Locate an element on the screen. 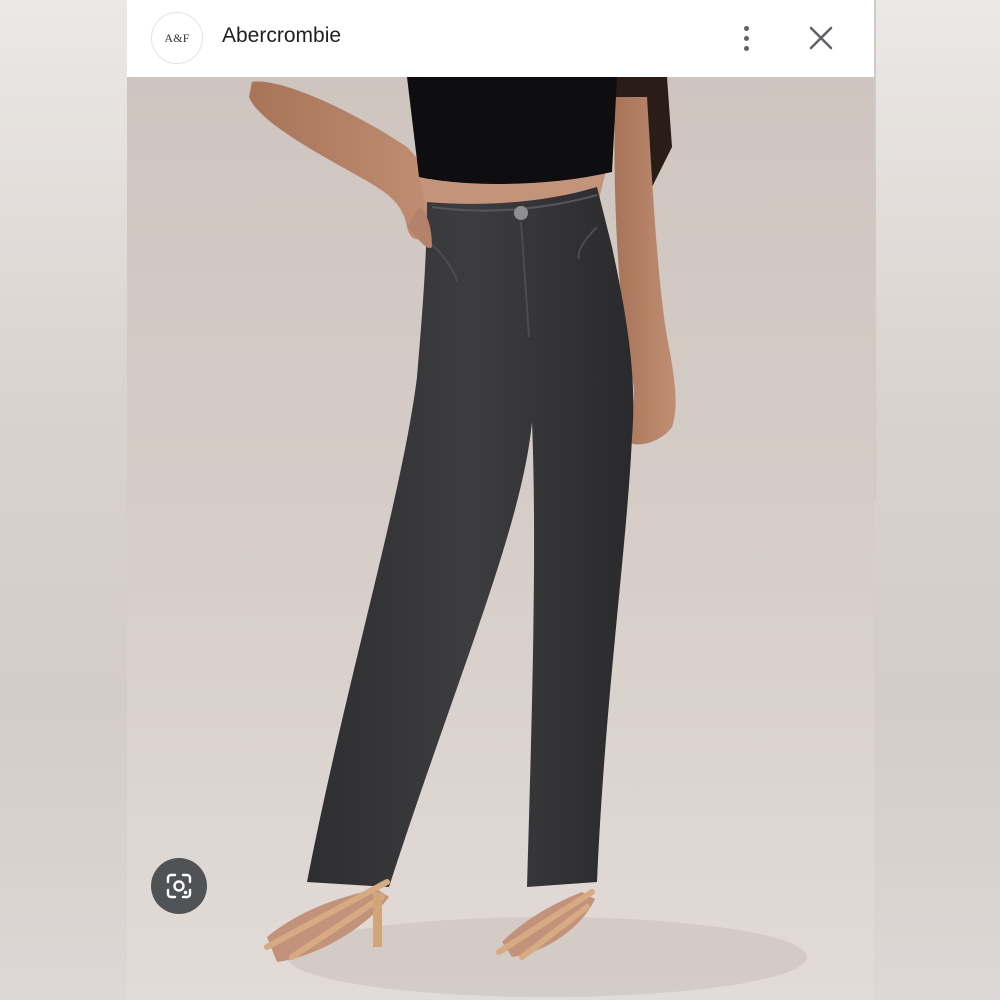  close-button is located at coordinates (821, 38).